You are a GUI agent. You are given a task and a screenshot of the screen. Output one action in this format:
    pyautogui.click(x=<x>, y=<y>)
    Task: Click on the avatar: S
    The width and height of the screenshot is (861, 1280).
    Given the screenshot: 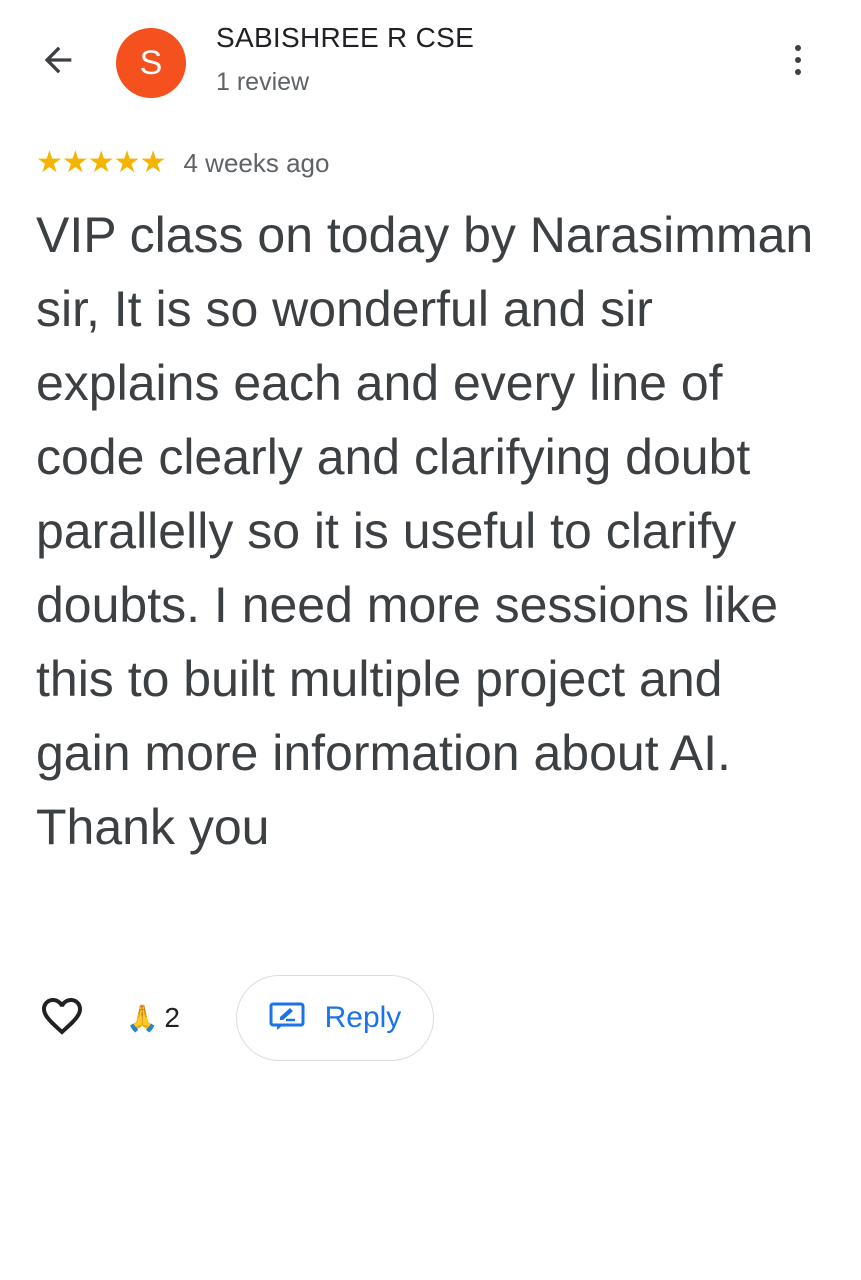 What is the action you would take?
    pyautogui.click(x=151, y=63)
    